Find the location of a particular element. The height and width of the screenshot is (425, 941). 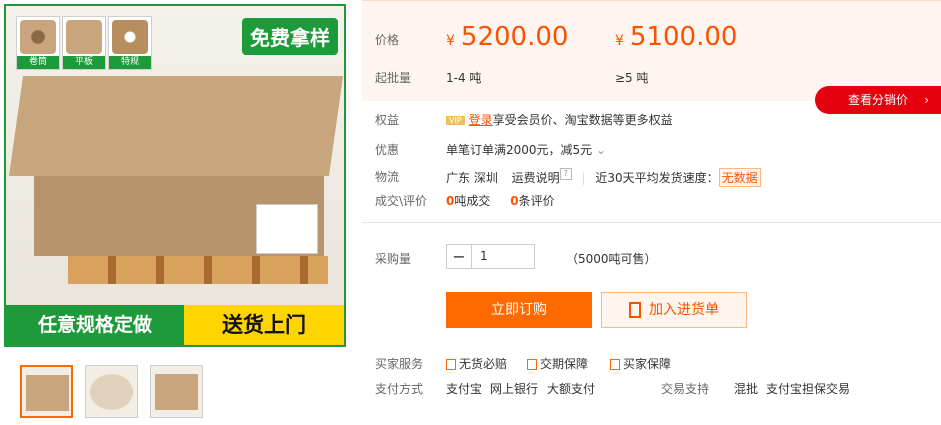

payment-item: 支付宝 is located at coordinates (464, 389).